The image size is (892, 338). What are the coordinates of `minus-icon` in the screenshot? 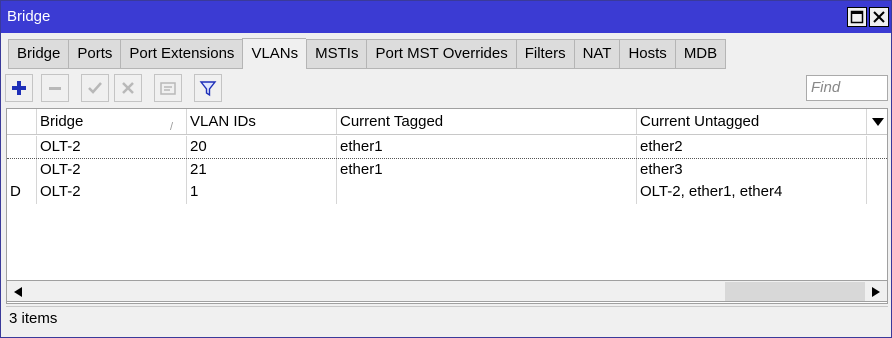 It's located at (55, 88).